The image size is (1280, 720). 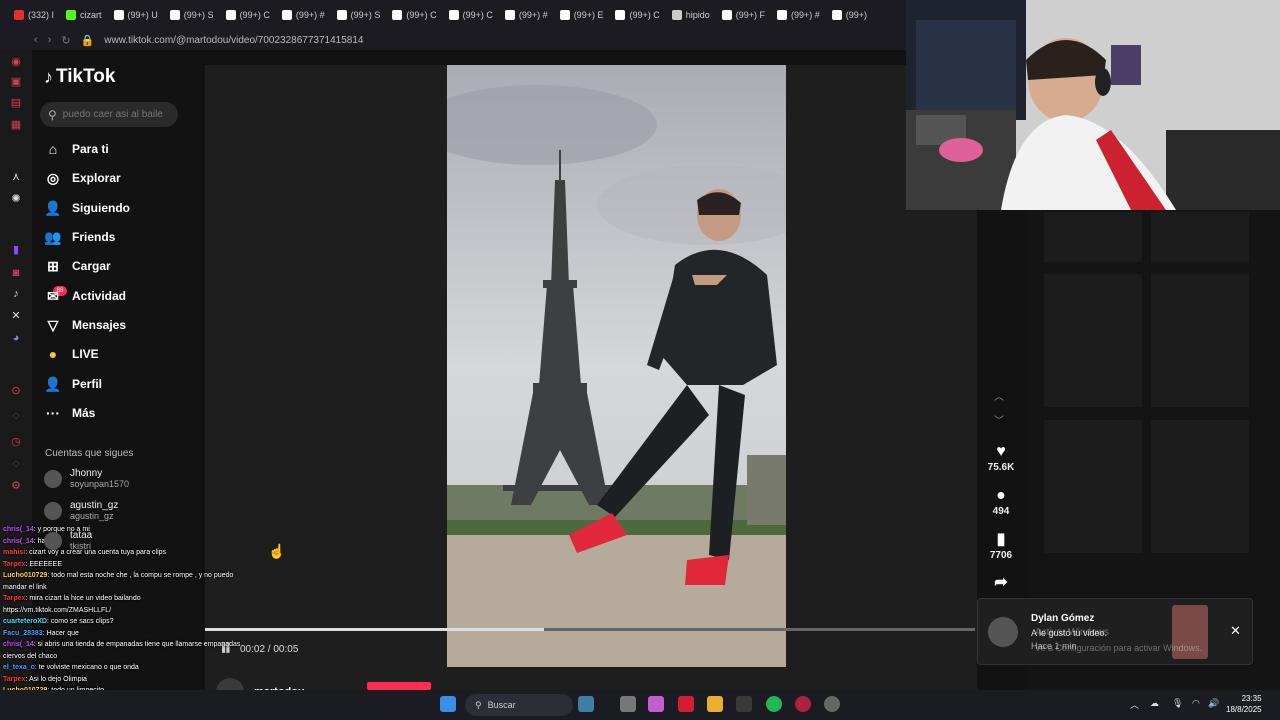 I want to click on previous-video-icon: ︿, so click(x=999, y=395).